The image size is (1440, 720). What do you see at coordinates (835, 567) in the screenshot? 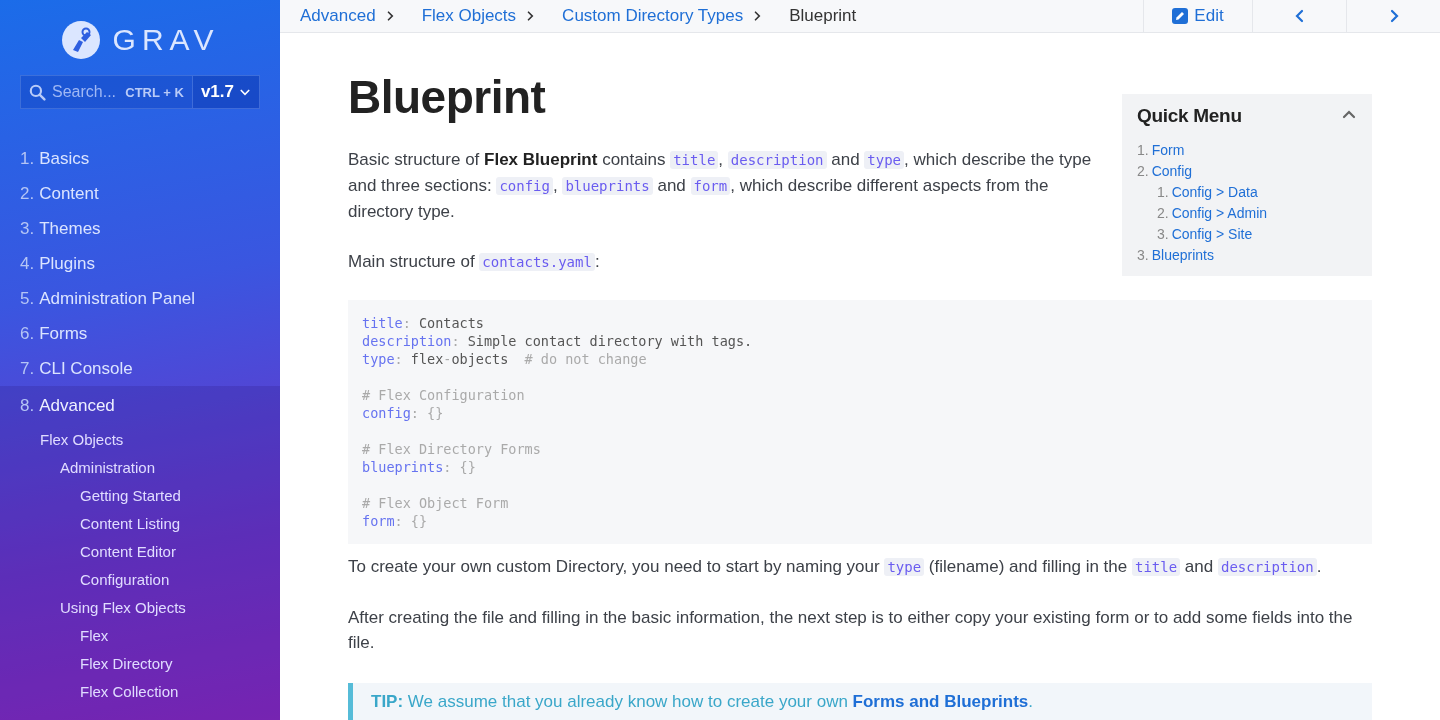
I see `paragraph: To create your own custom Directory, you need to start by naming your type (filename) and filling in the title and description .` at bounding box center [835, 567].